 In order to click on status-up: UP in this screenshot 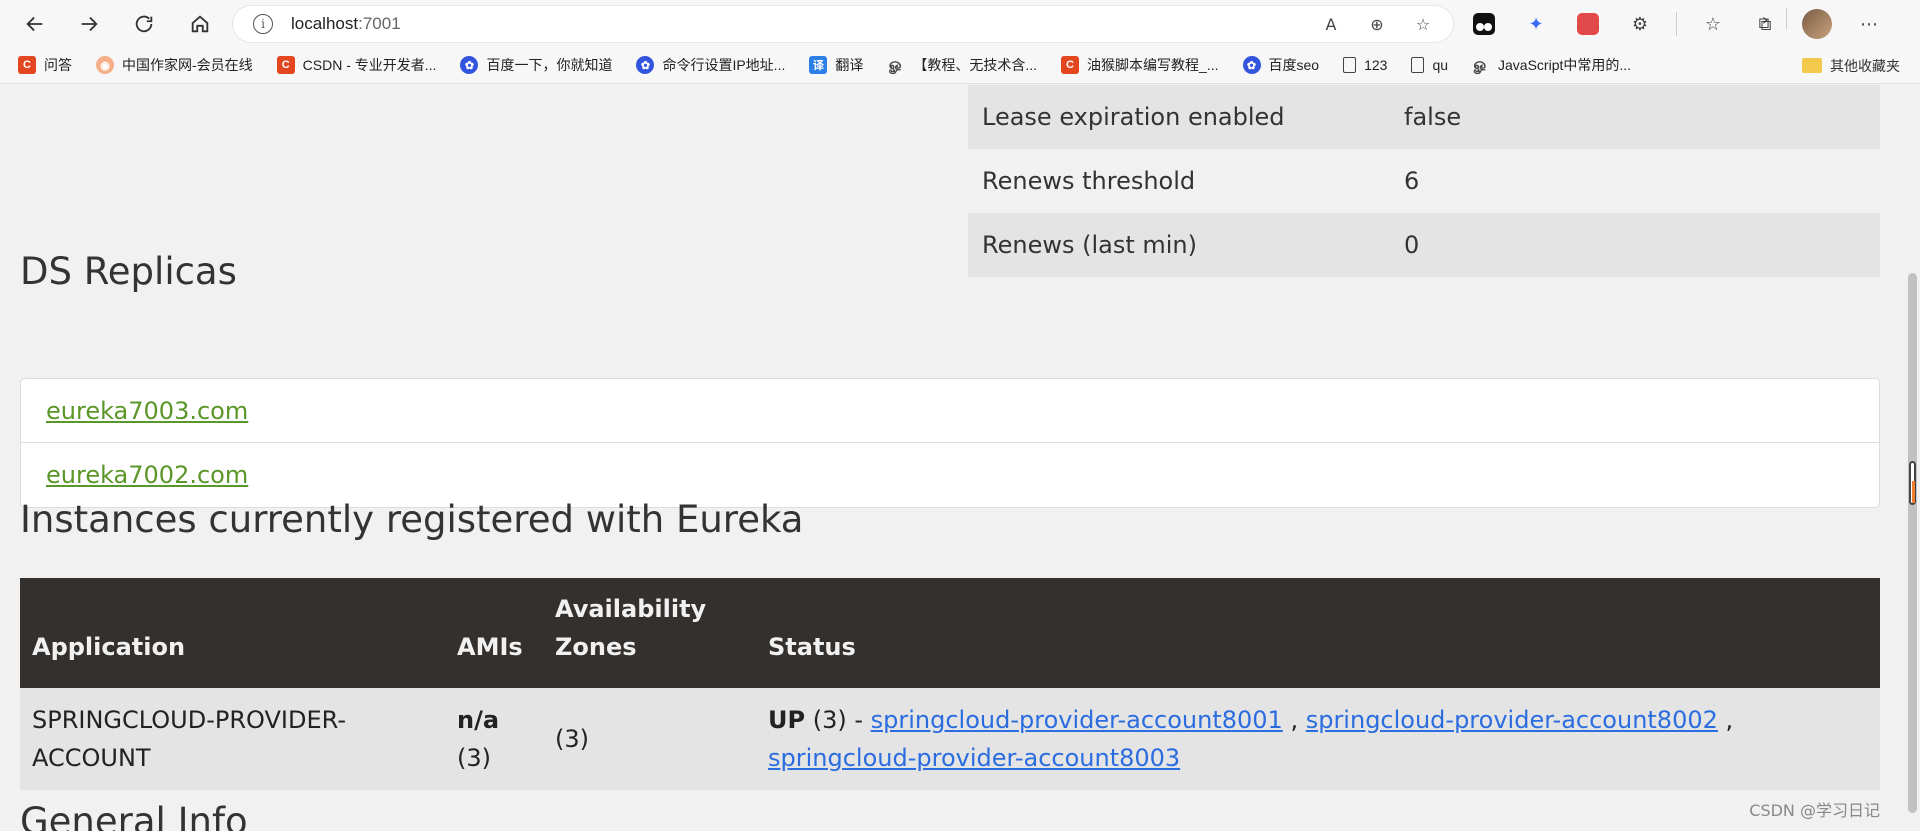, I will do `click(787, 720)`.